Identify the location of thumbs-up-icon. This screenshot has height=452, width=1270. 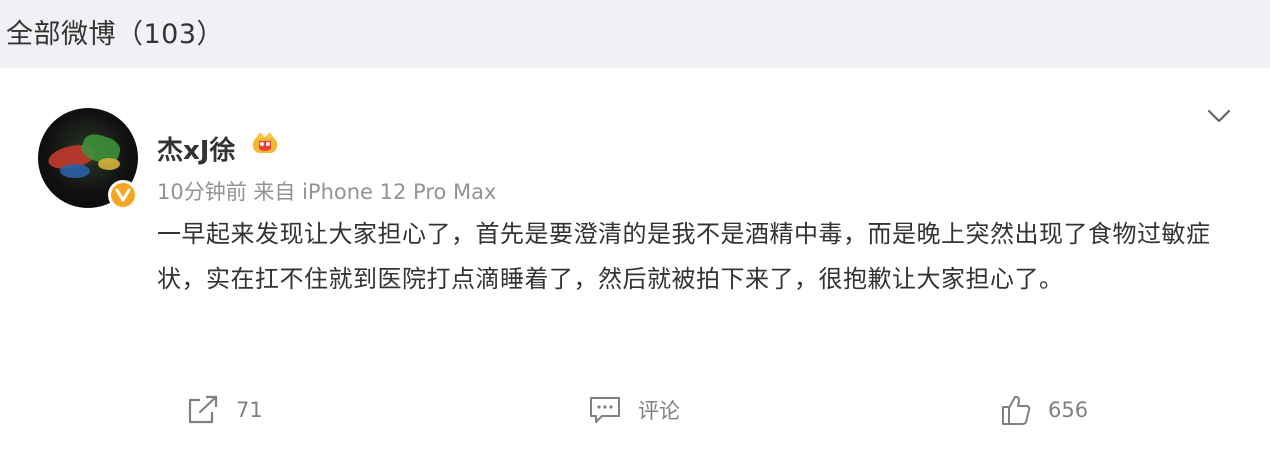
(1016, 410).